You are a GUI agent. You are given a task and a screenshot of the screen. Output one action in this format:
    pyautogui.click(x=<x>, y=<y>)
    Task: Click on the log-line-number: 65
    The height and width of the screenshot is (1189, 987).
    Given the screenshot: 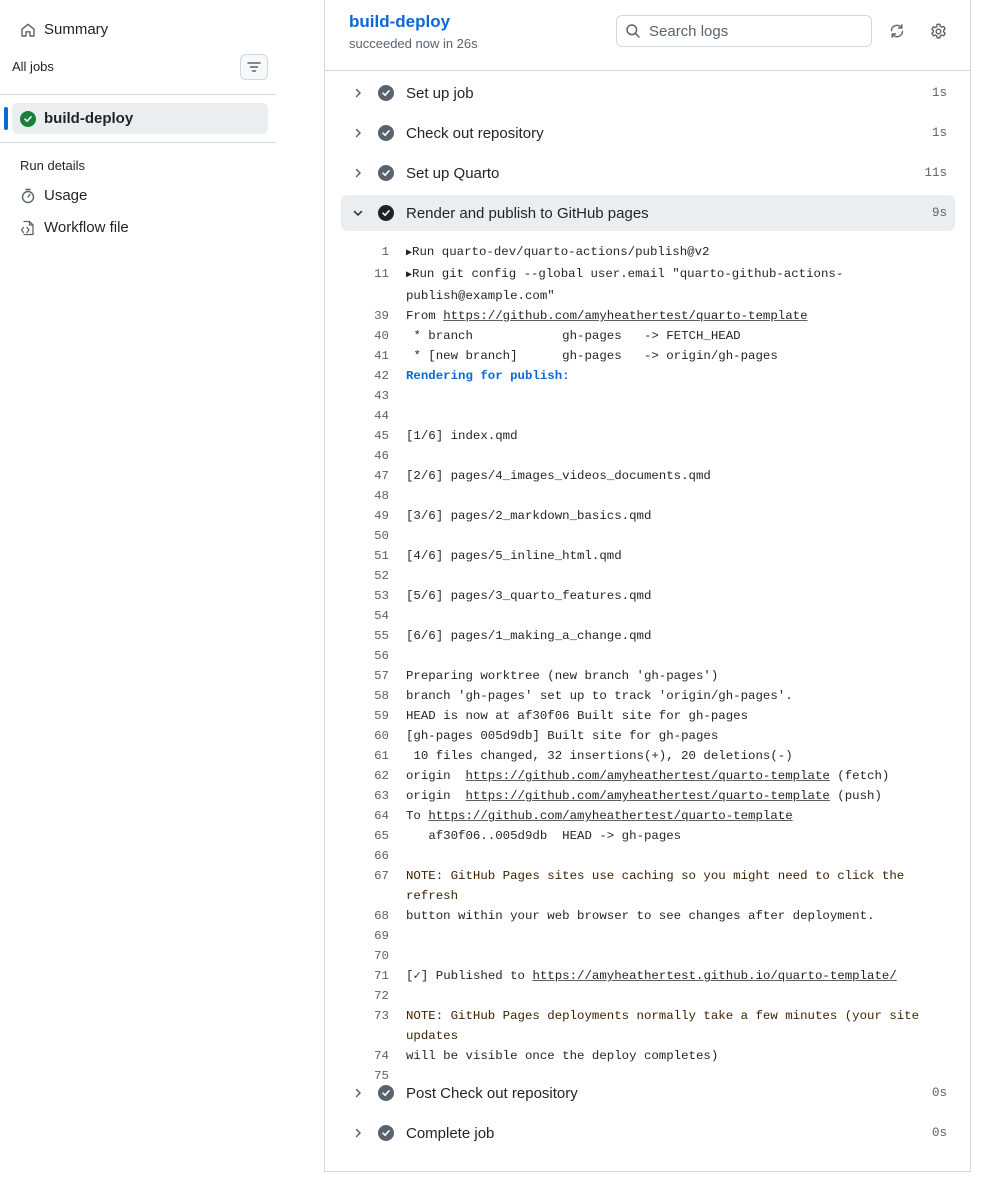 What is the action you would take?
    pyautogui.click(x=365, y=836)
    